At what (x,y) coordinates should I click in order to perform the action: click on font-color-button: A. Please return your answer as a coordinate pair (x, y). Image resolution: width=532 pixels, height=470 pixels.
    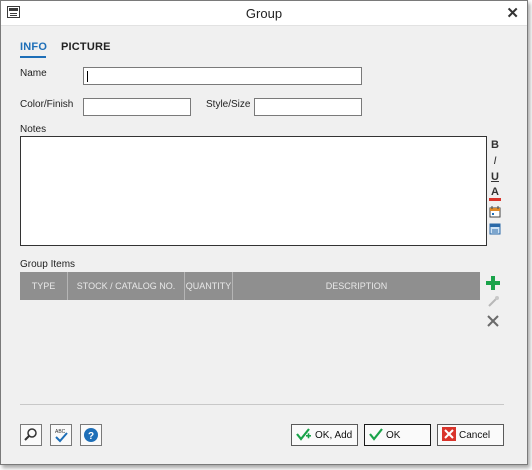
    Looking at the image, I should click on (495, 194).